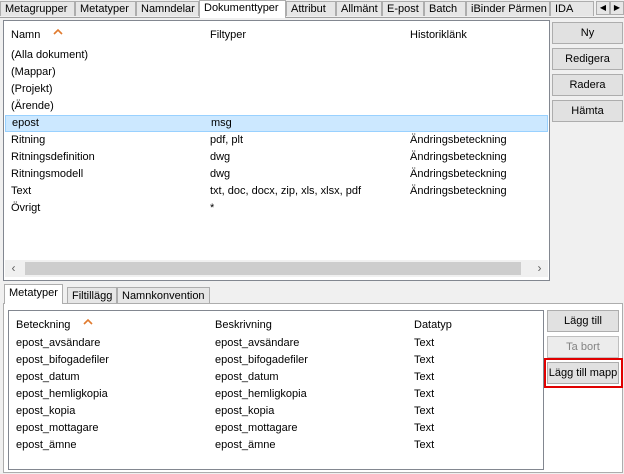  I want to click on tab-ibinder-parmen: iBinder Pärmen, so click(508, 8).